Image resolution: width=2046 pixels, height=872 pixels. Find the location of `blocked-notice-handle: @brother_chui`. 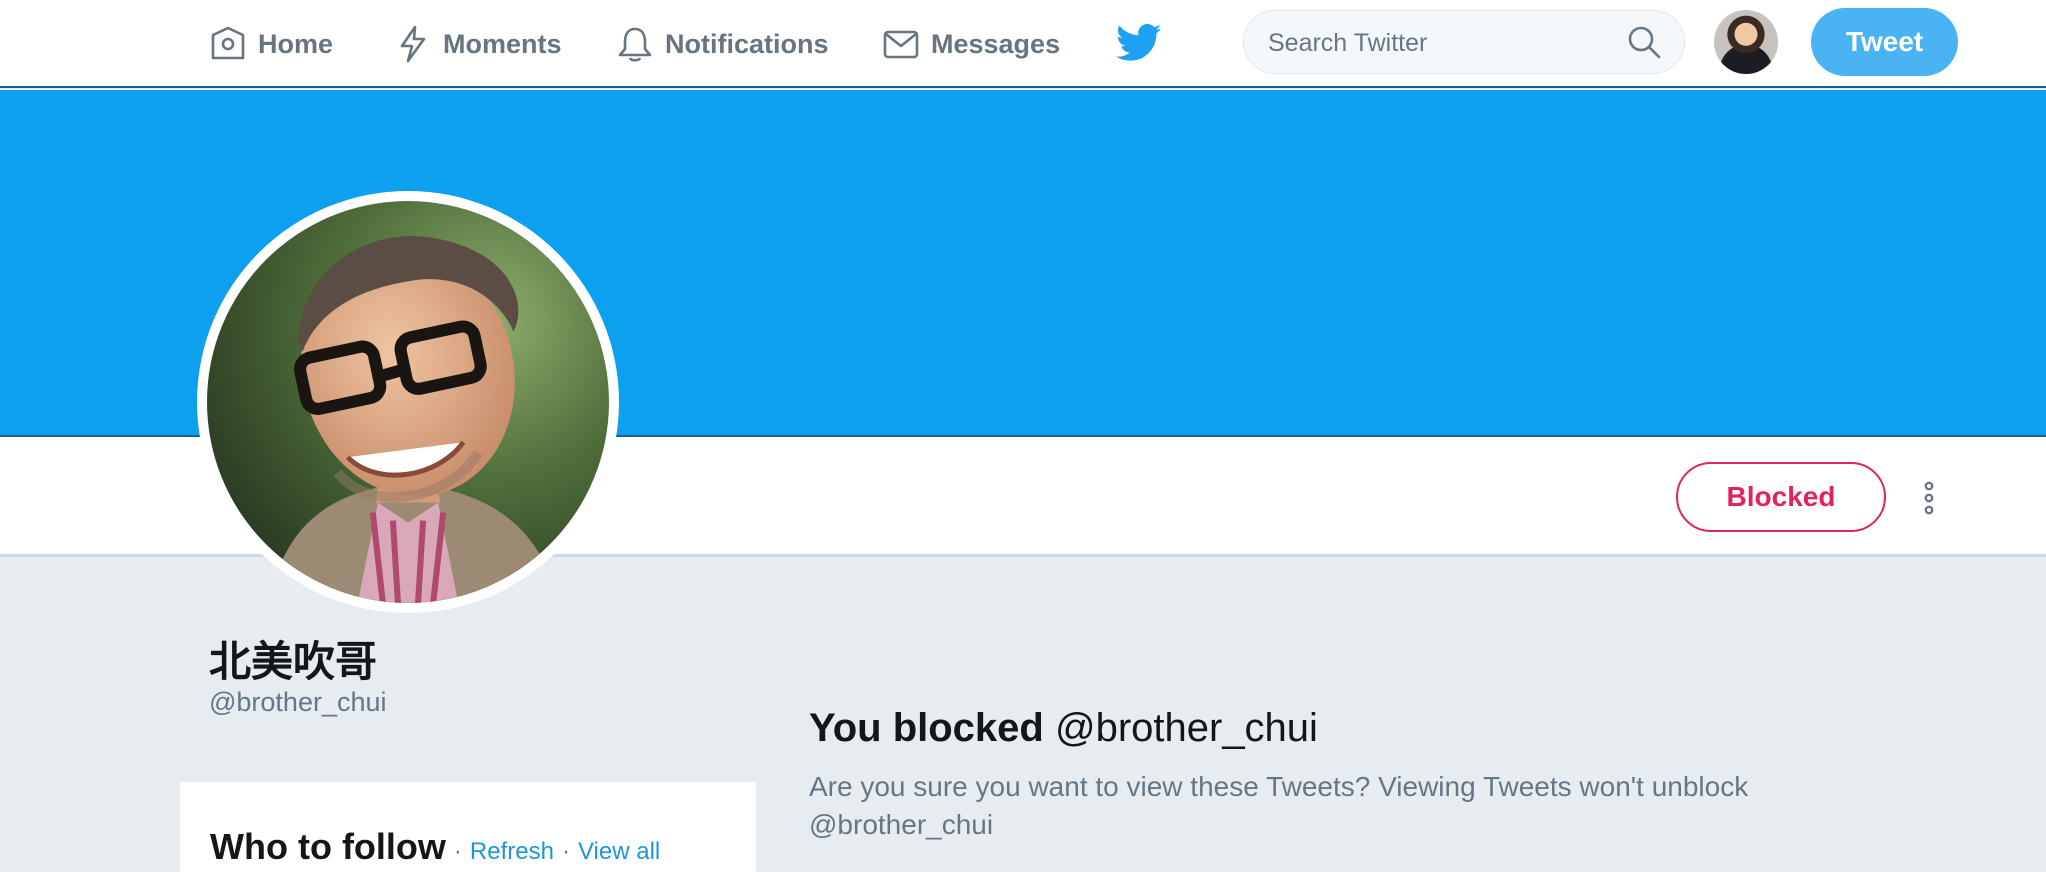

blocked-notice-handle: @brother_chui is located at coordinates (1186, 728).